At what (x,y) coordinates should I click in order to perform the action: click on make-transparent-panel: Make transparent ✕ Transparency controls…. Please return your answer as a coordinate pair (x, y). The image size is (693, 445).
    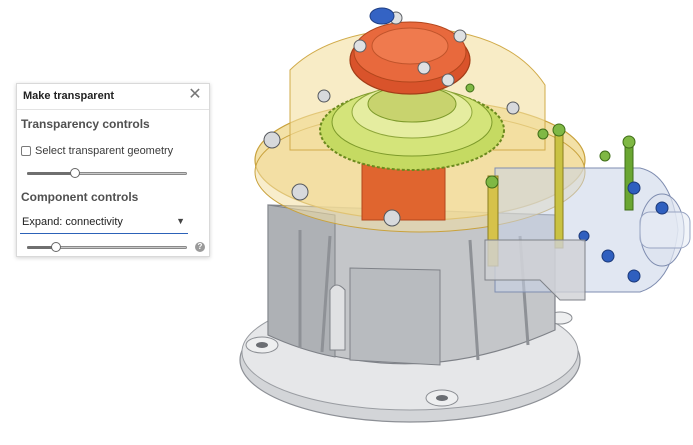
    Looking at the image, I should click on (113, 170).